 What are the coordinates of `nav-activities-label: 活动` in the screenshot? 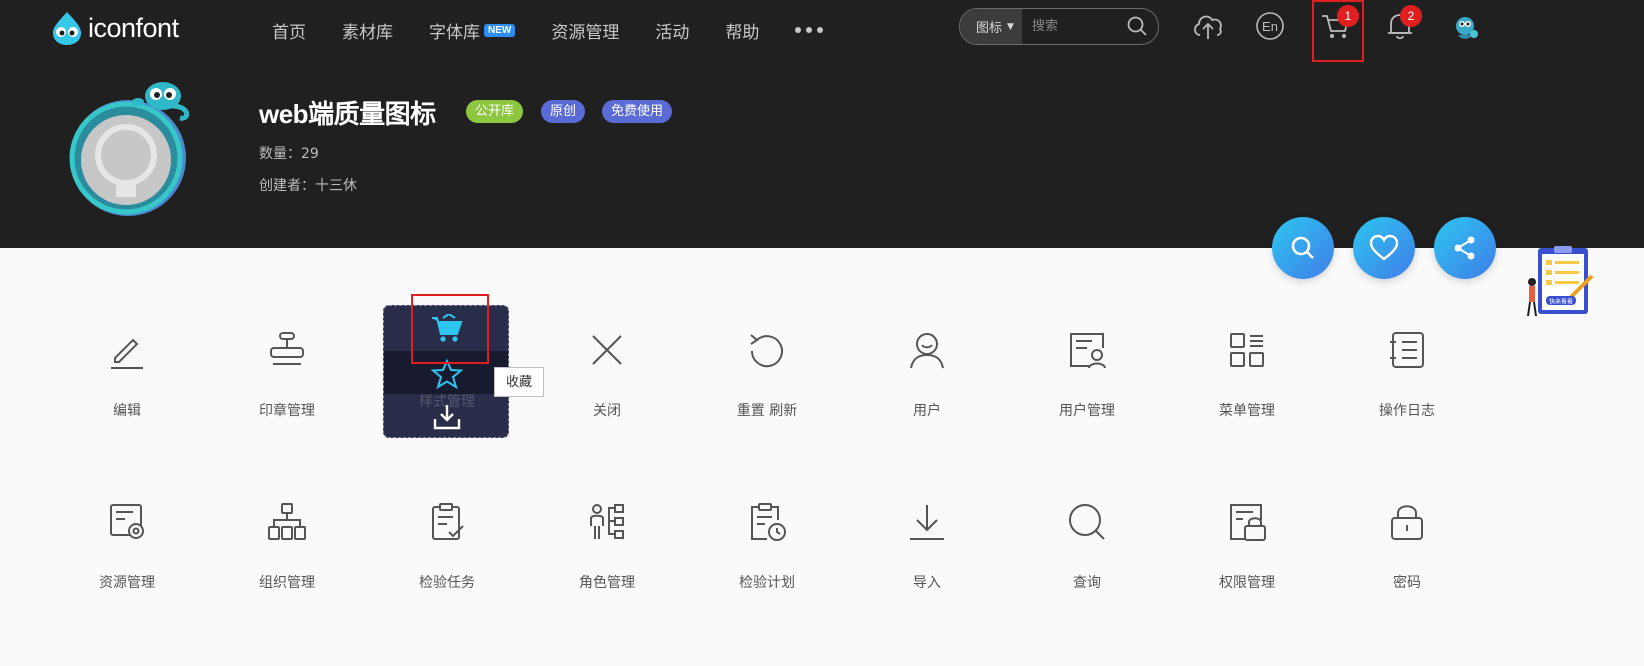 It's located at (672, 32).